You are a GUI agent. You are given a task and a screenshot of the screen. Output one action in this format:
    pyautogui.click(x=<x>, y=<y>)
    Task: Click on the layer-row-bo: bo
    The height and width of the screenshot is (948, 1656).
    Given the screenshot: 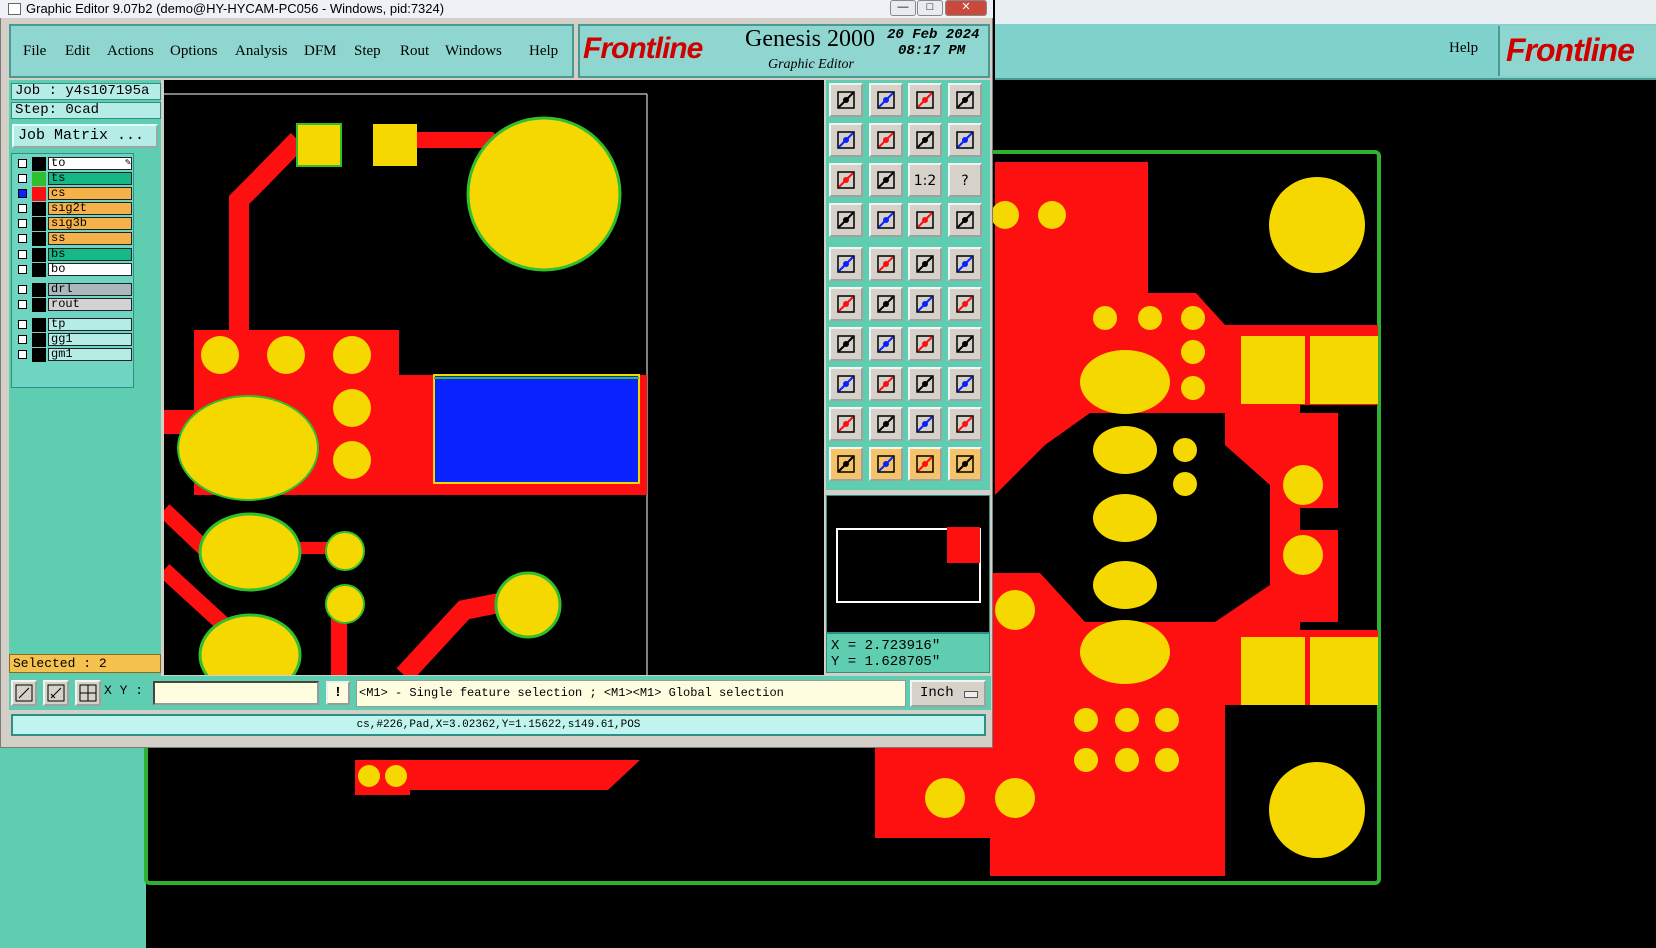 What is the action you would take?
    pyautogui.click(x=74, y=270)
    